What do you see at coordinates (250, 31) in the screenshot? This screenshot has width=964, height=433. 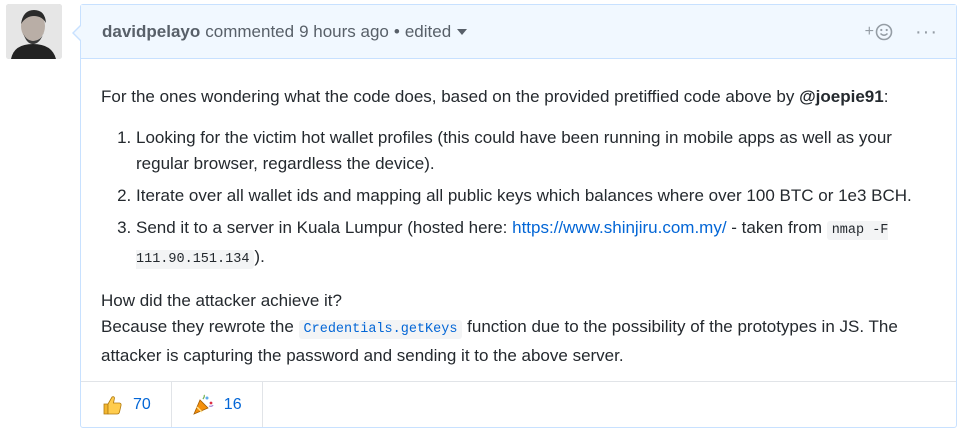 I see `comment-action: commented` at bounding box center [250, 31].